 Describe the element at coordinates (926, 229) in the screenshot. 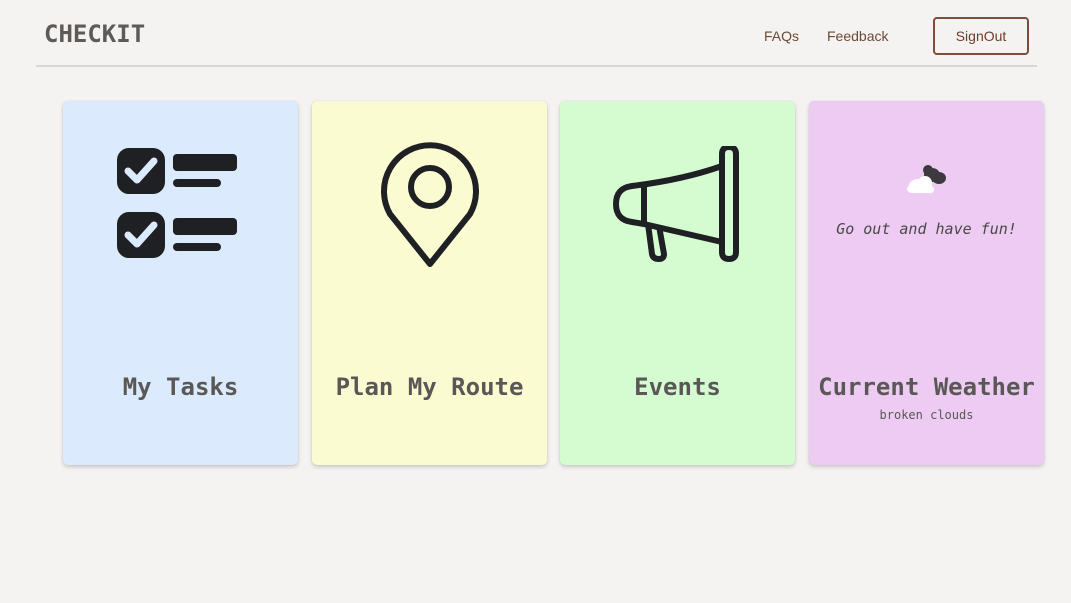

I see `weather-message: Go out and have fun!` at that location.